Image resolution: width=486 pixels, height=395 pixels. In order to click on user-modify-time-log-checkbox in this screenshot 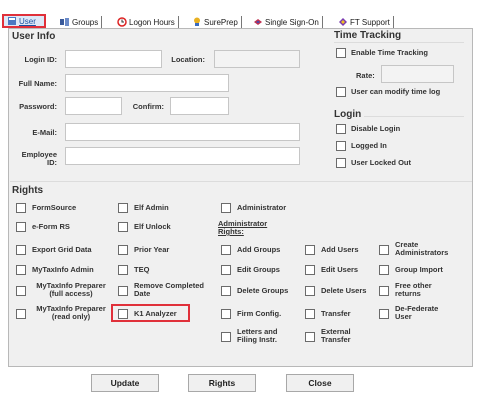, I will do `click(341, 92)`.